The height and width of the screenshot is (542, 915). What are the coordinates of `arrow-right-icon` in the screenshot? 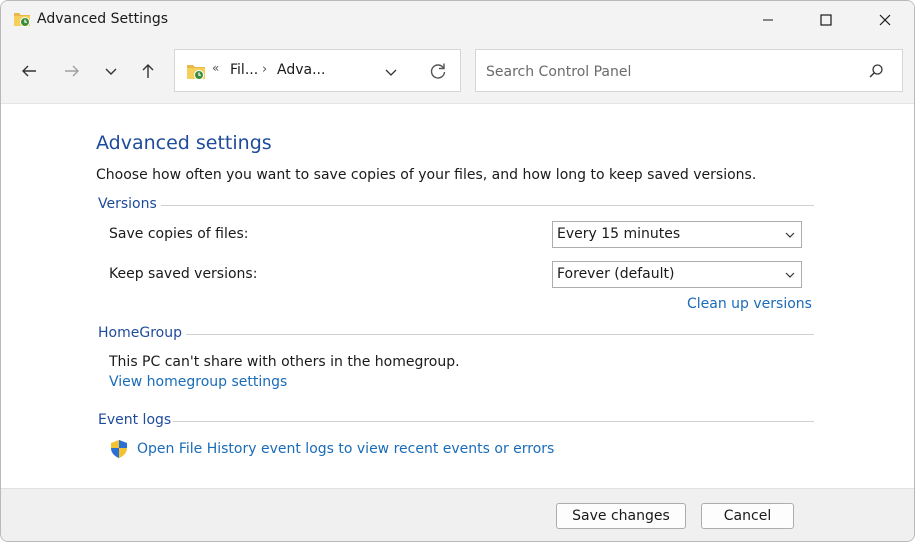 It's located at (72, 71).